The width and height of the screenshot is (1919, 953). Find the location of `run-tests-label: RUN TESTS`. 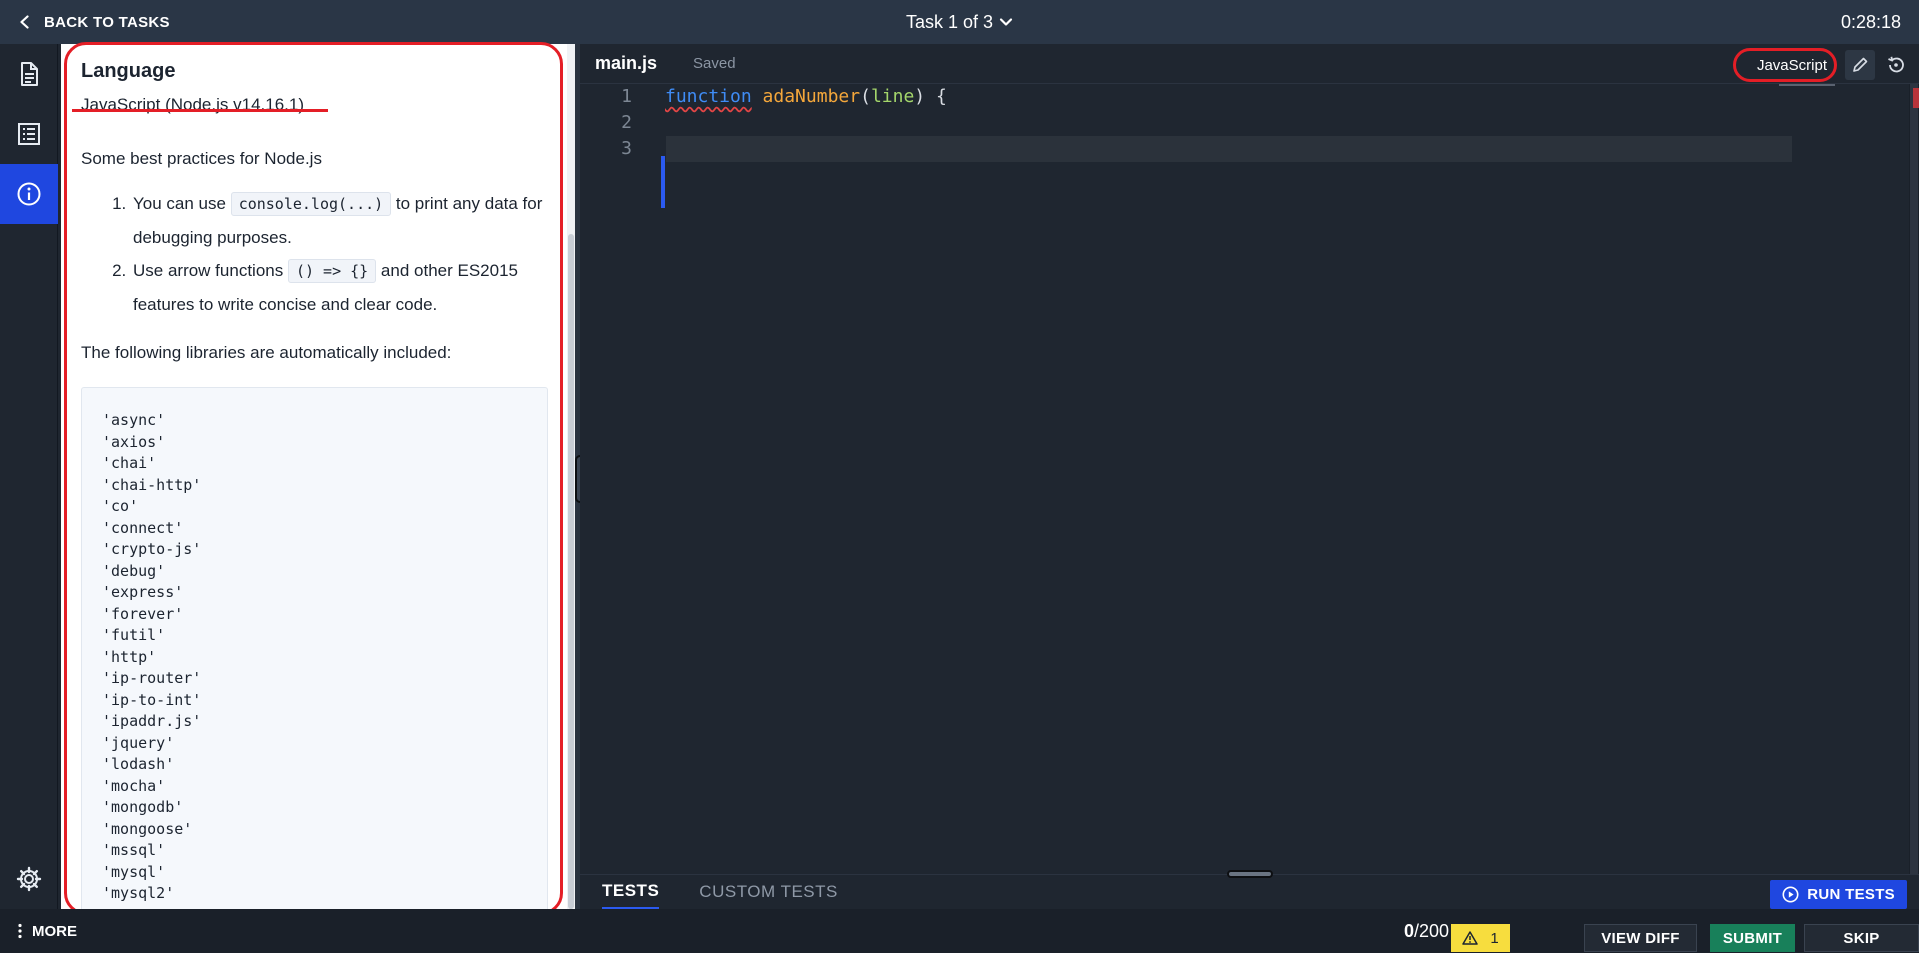

run-tests-label: RUN TESTS is located at coordinates (1851, 894).